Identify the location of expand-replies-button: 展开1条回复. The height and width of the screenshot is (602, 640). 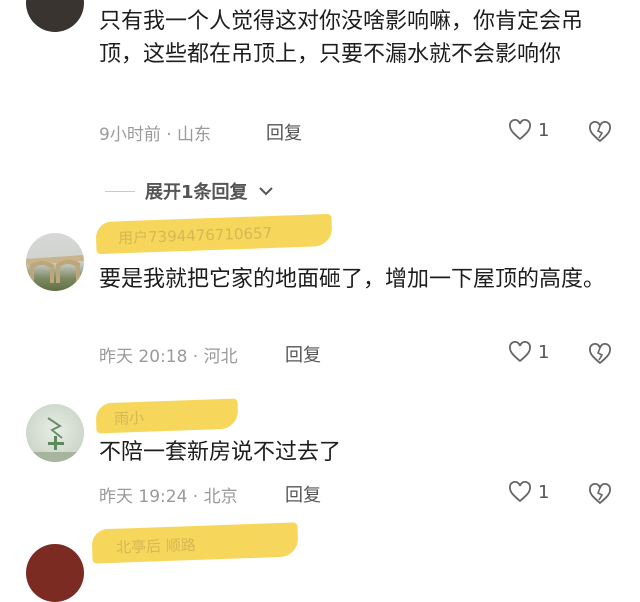
(189, 191).